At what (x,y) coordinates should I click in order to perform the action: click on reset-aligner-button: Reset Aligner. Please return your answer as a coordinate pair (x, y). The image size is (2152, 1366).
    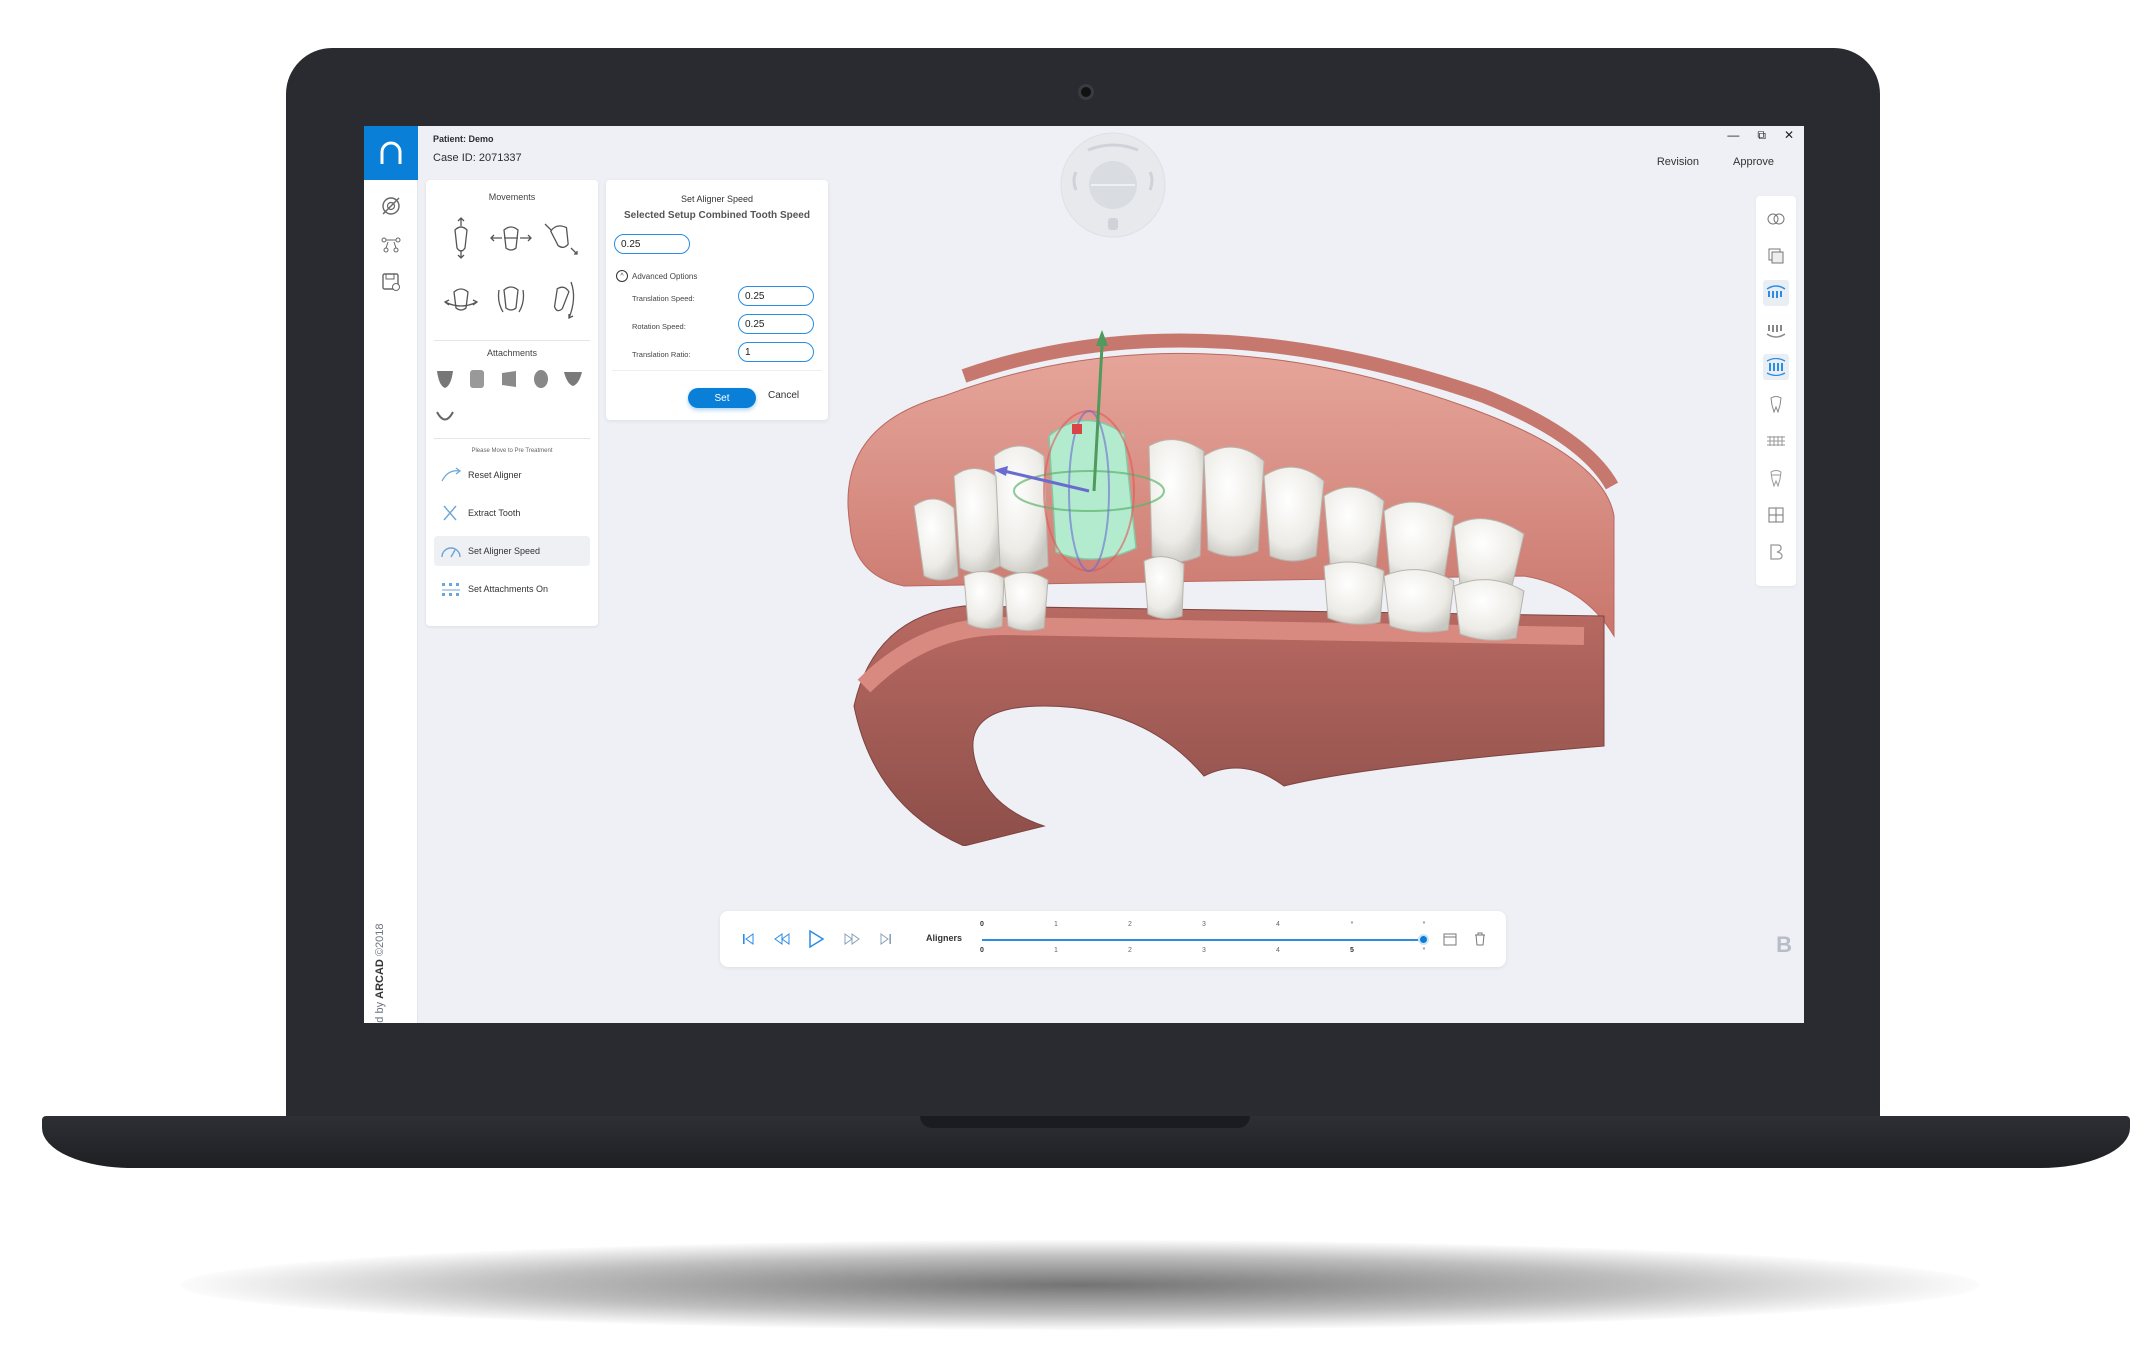
    Looking at the image, I should click on (512, 475).